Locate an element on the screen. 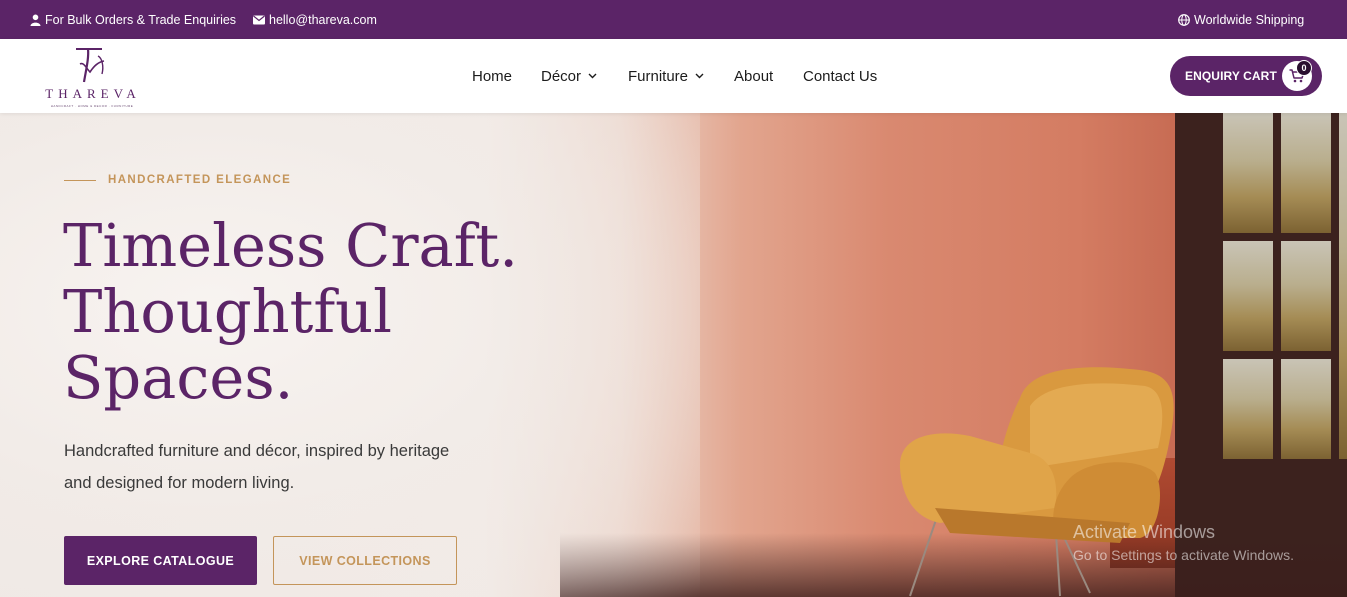 The image size is (1347, 597). headline-line-3: Spaces. is located at coordinates (178, 377).